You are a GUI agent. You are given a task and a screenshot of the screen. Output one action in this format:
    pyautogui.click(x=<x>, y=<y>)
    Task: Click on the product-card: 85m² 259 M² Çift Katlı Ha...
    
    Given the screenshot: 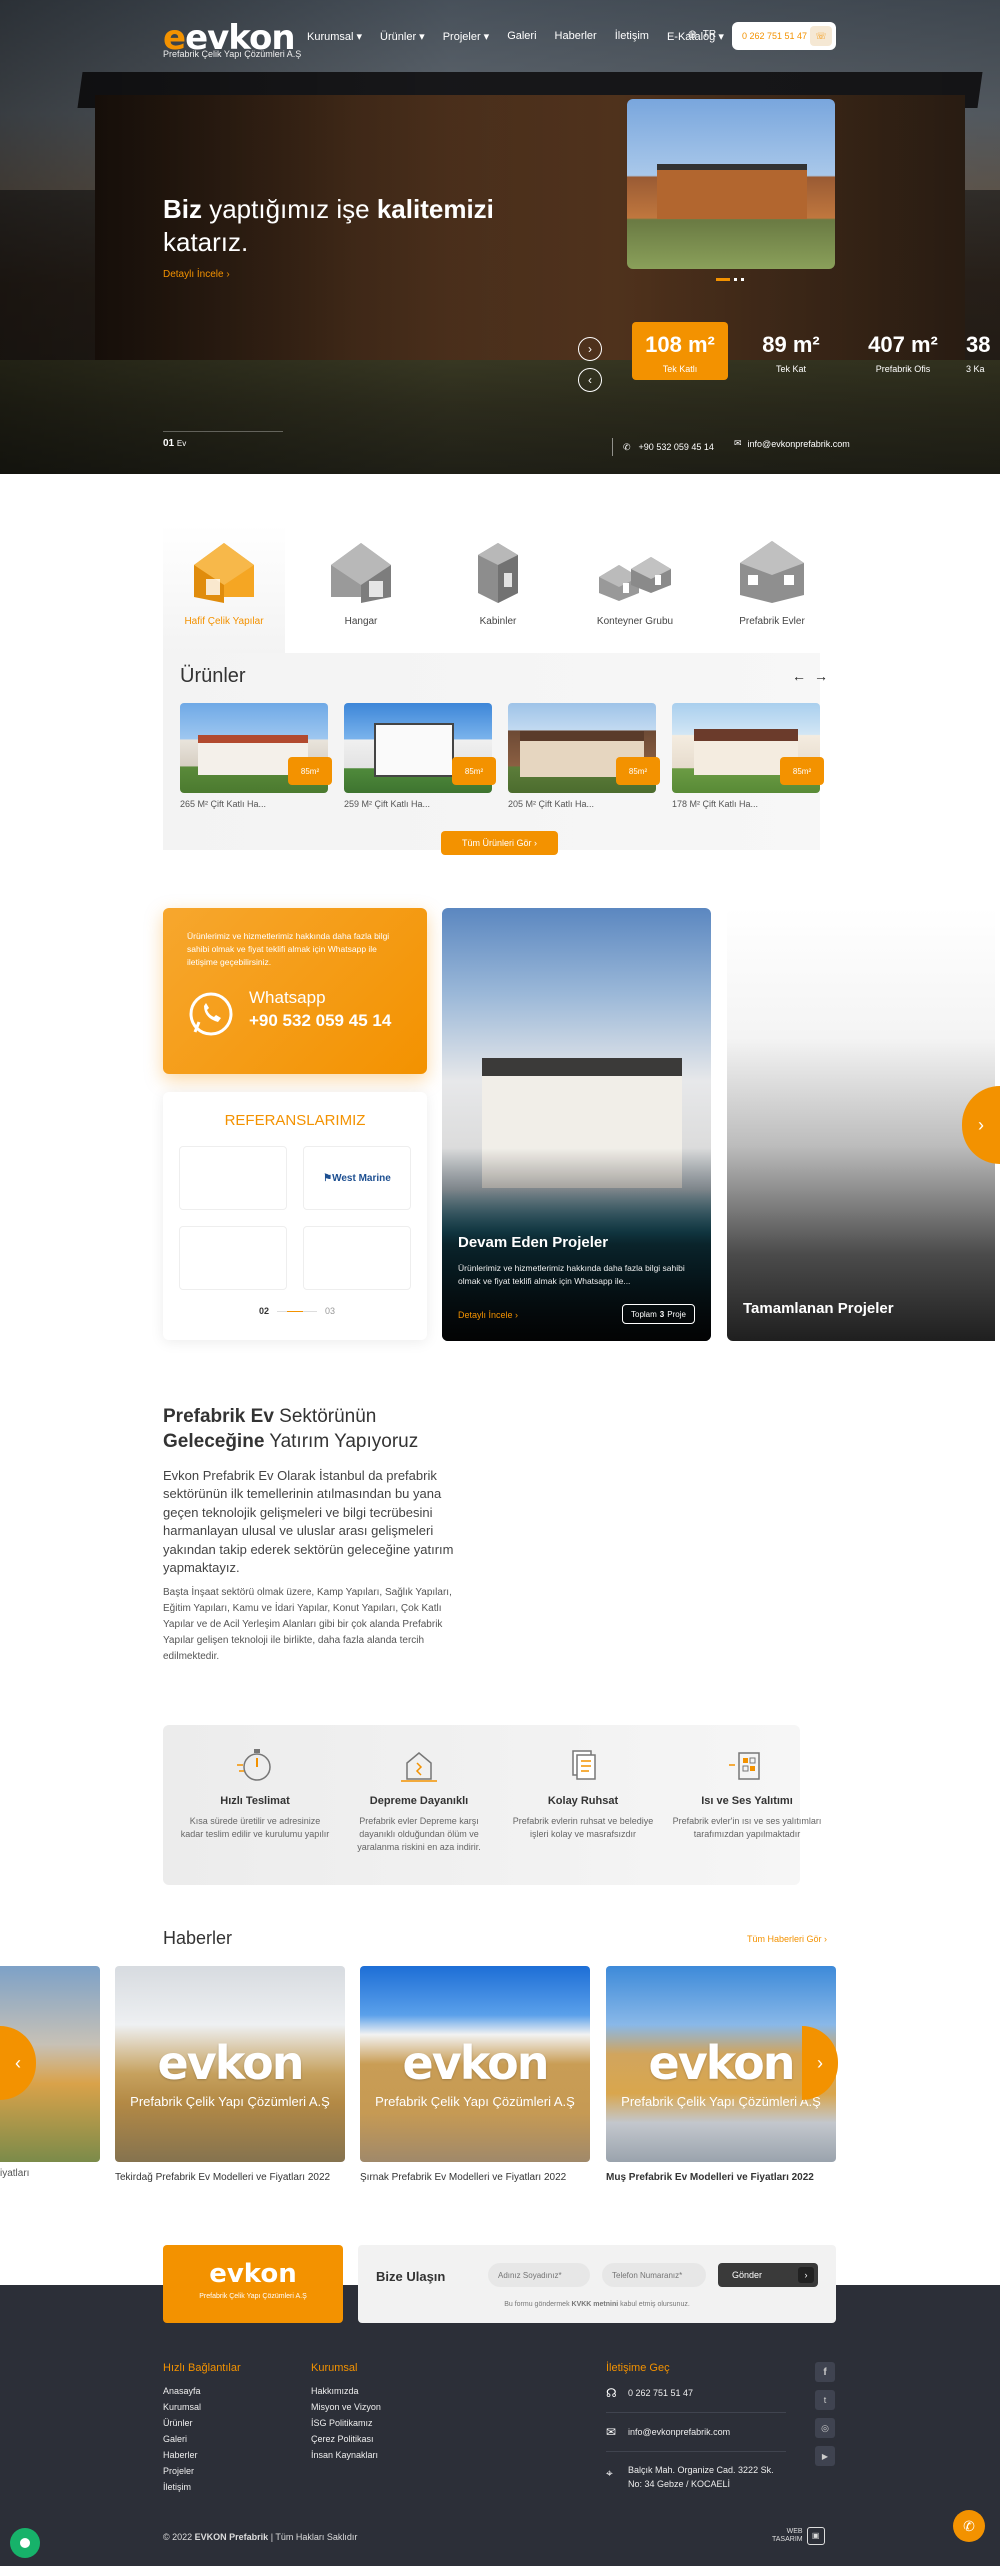 What is the action you would take?
    pyautogui.click(x=420, y=756)
    